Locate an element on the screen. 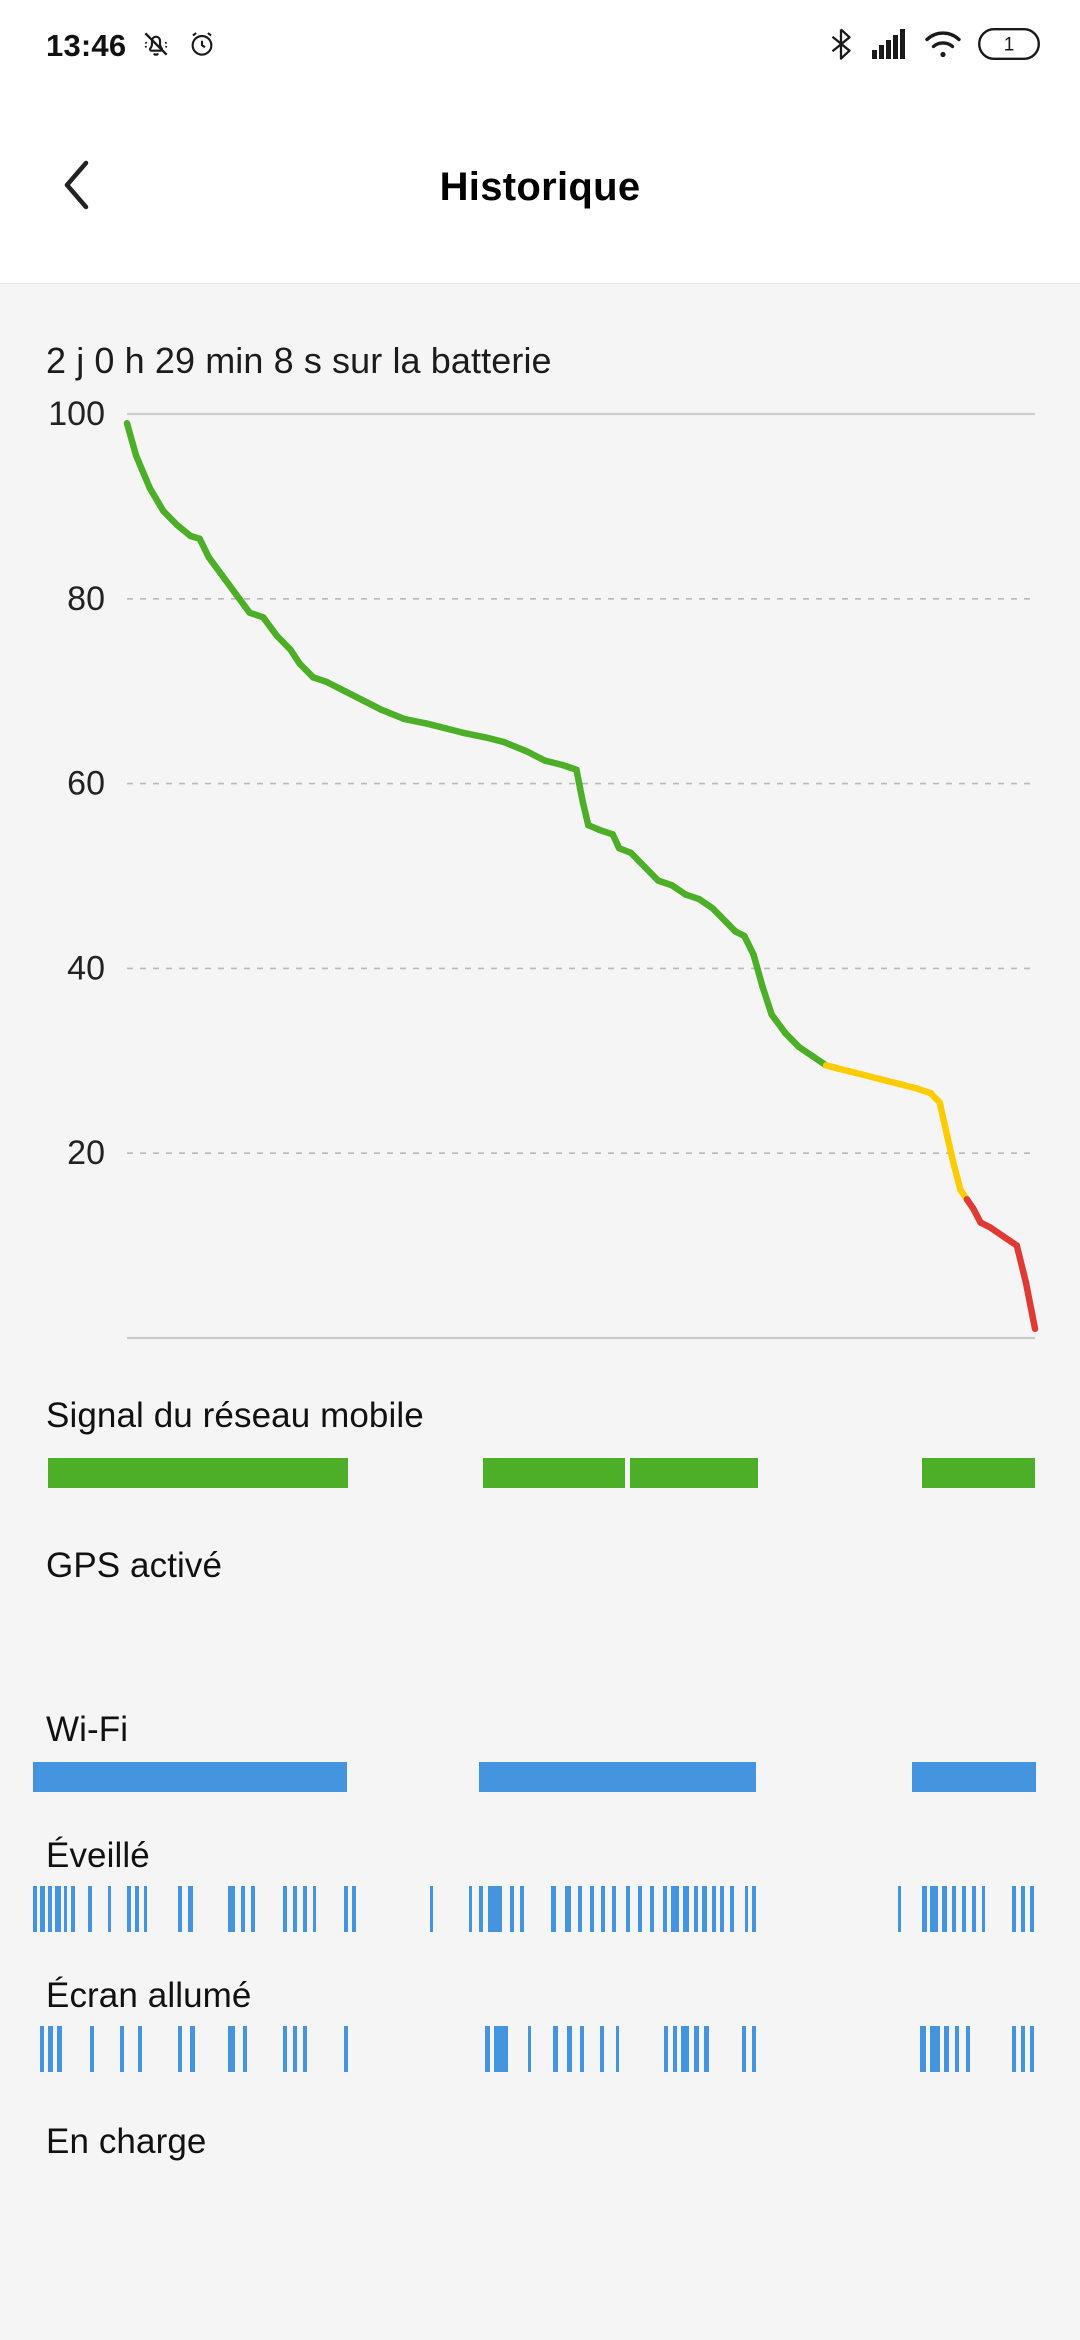 The height and width of the screenshot is (2340, 1080). track-mobile-signal: Signal du réseau mobile is located at coordinates (540, 1442).